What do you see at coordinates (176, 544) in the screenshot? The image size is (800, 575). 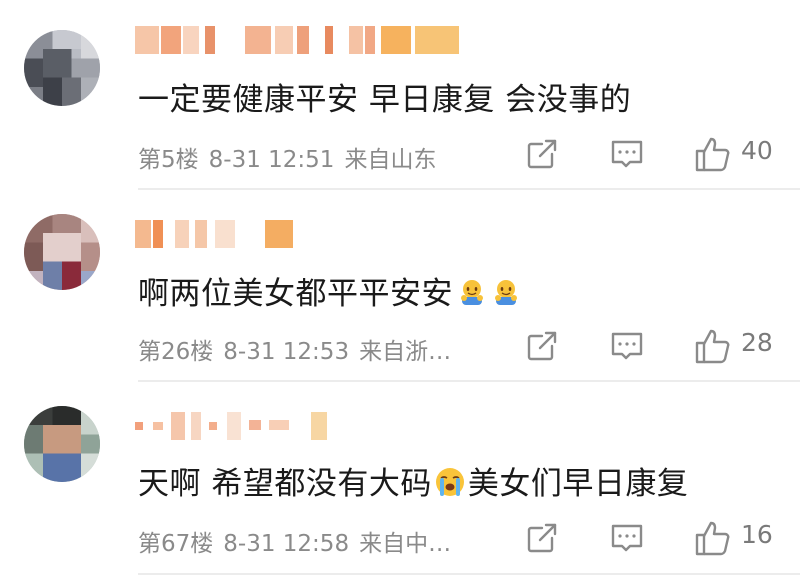 I see `floor-number: 第67楼` at bounding box center [176, 544].